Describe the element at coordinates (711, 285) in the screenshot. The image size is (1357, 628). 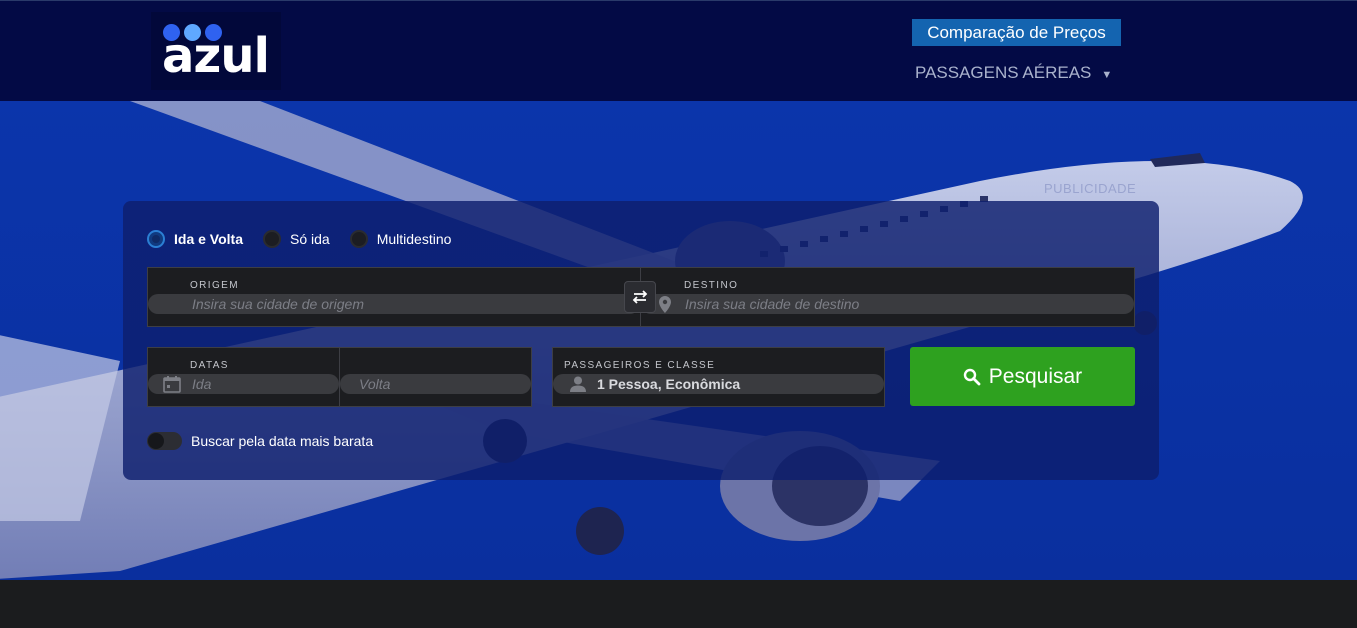
I see `destination-label: DESTINO` at that location.